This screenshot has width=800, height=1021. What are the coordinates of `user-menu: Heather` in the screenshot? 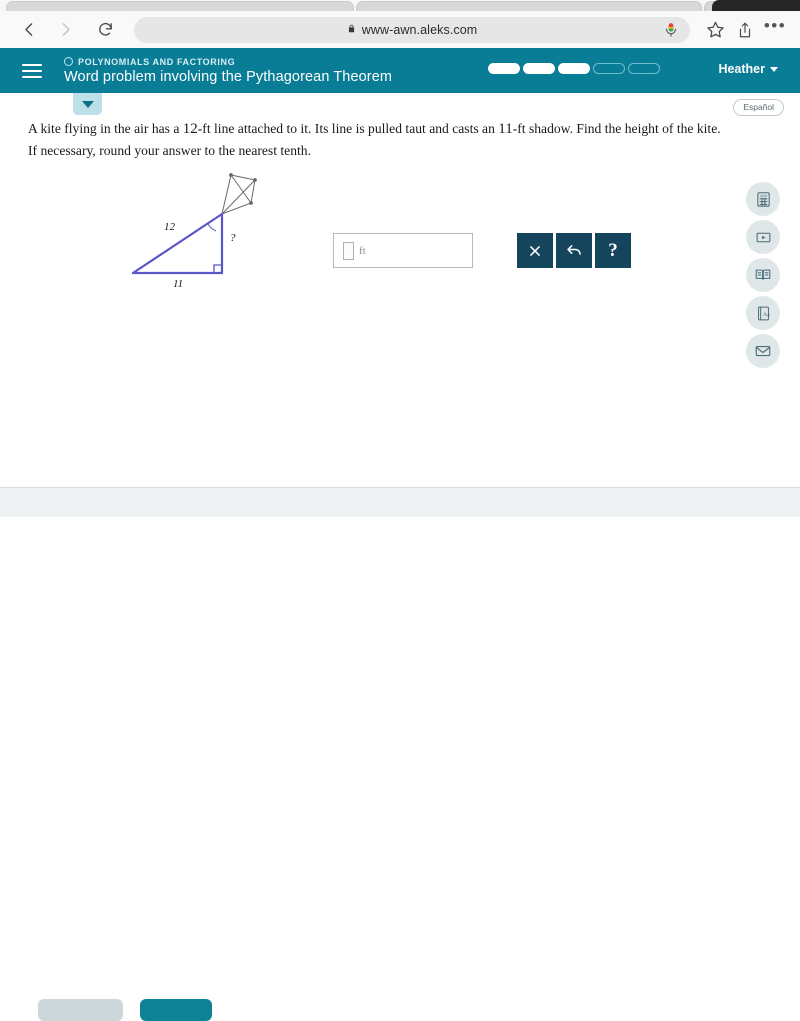 It's located at (748, 69).